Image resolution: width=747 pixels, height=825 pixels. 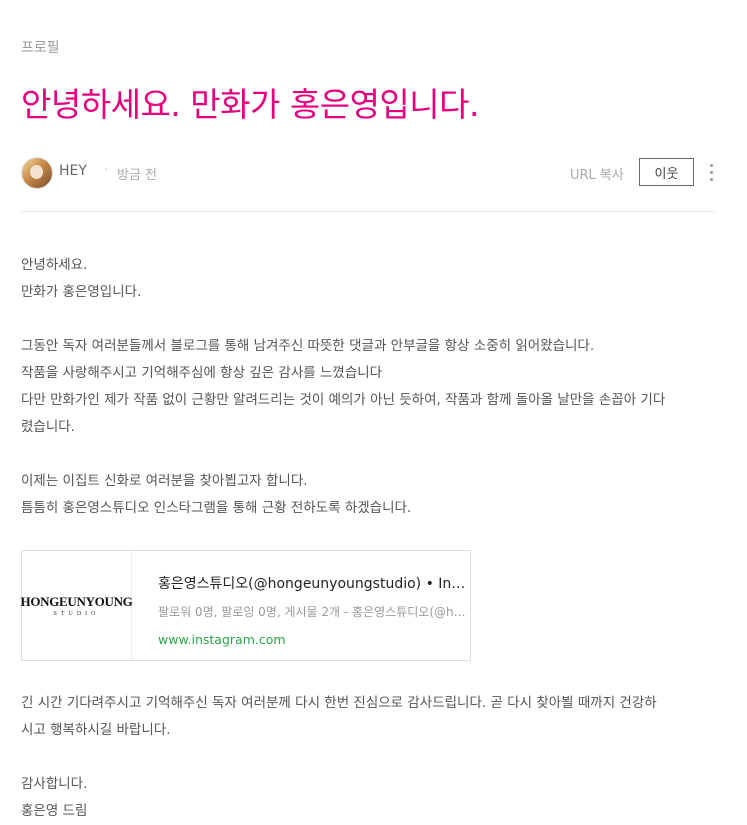 What do you see at coordinates (711, 172) in the screenshot?
I see `more-options-icon` at bounding box center [711, 172].